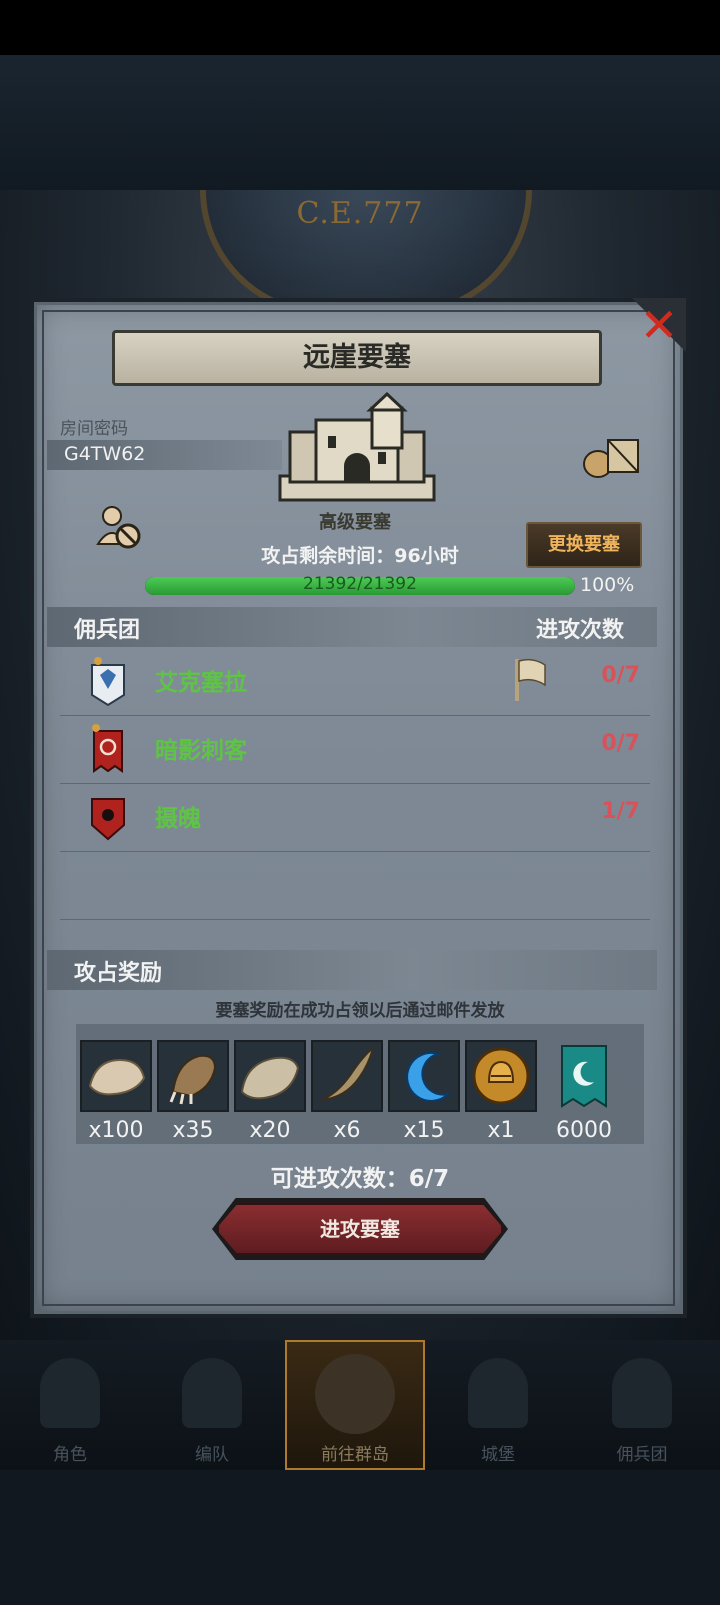  I want to click on character-icon, so click(70, 1393).